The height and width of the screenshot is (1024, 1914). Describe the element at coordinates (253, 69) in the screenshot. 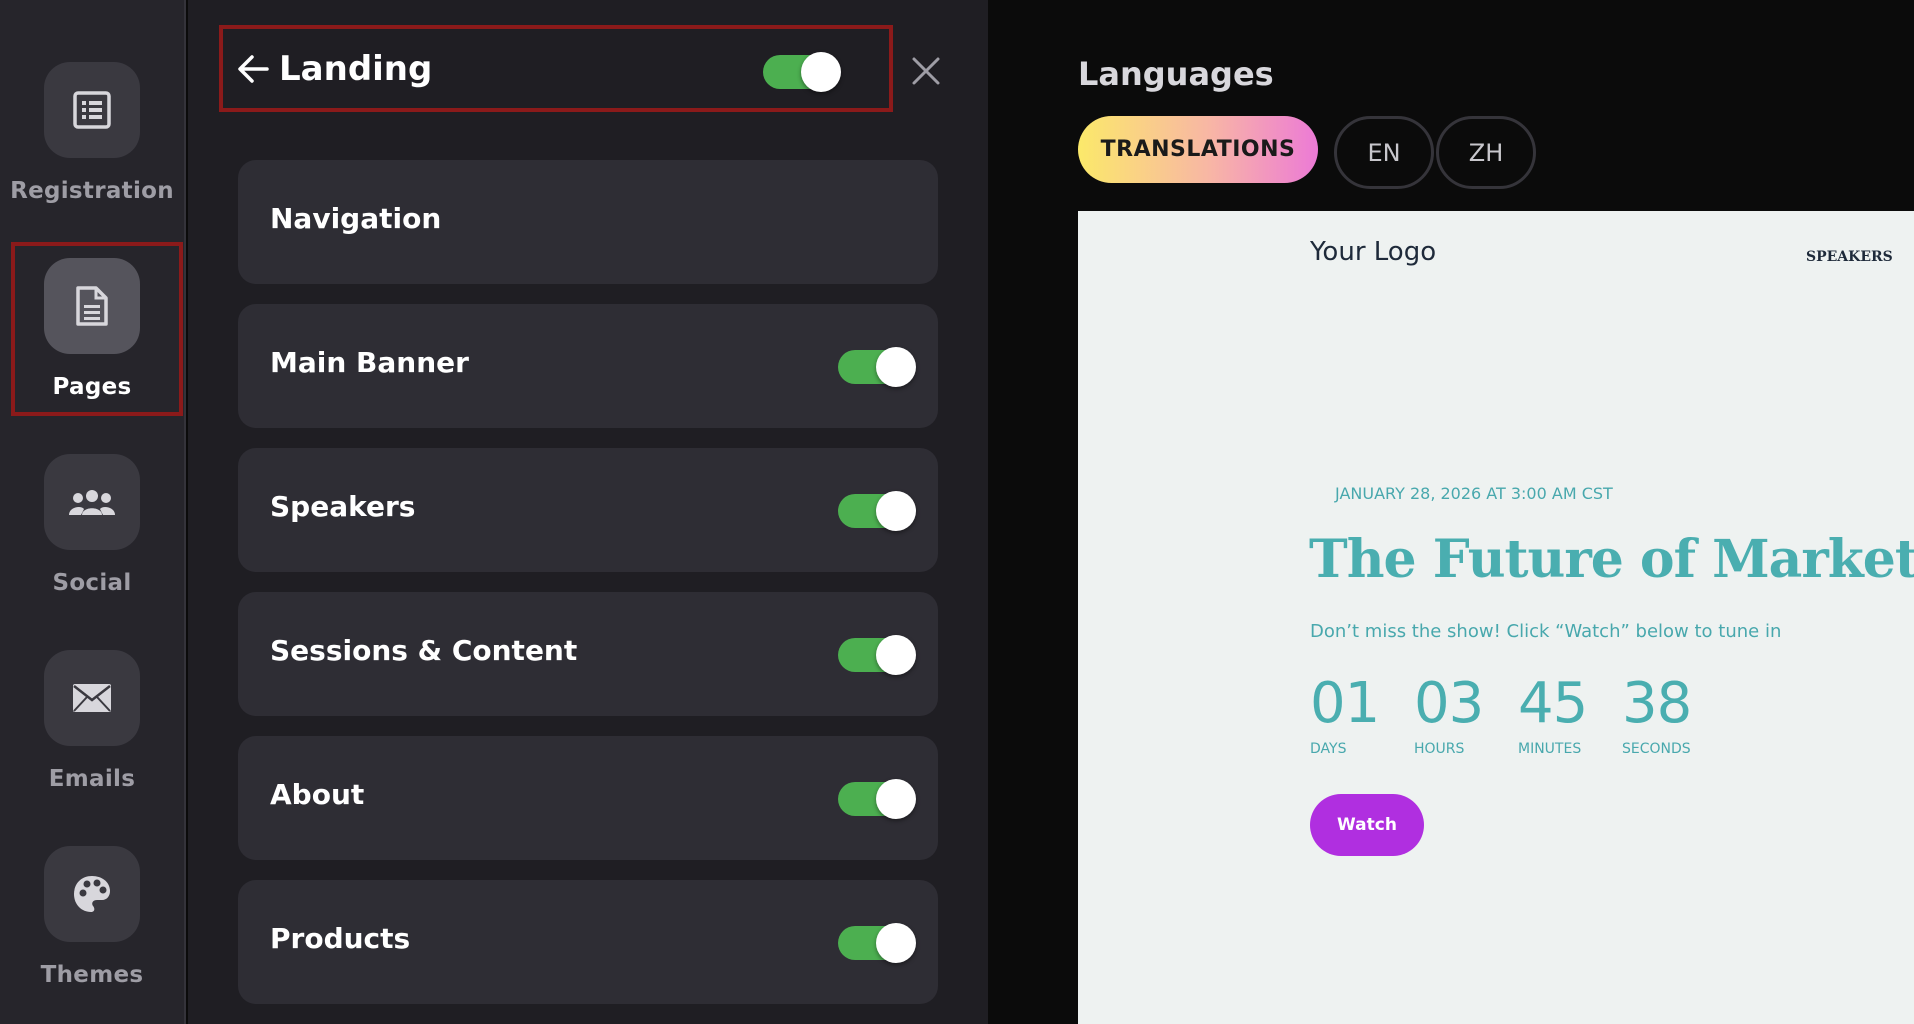

I see `back-arrow-icon` at that location.